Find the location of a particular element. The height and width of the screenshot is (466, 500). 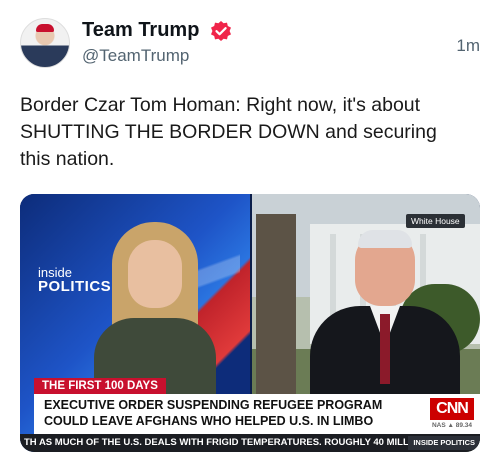

guest-figure is located at coordinates (385, 323).